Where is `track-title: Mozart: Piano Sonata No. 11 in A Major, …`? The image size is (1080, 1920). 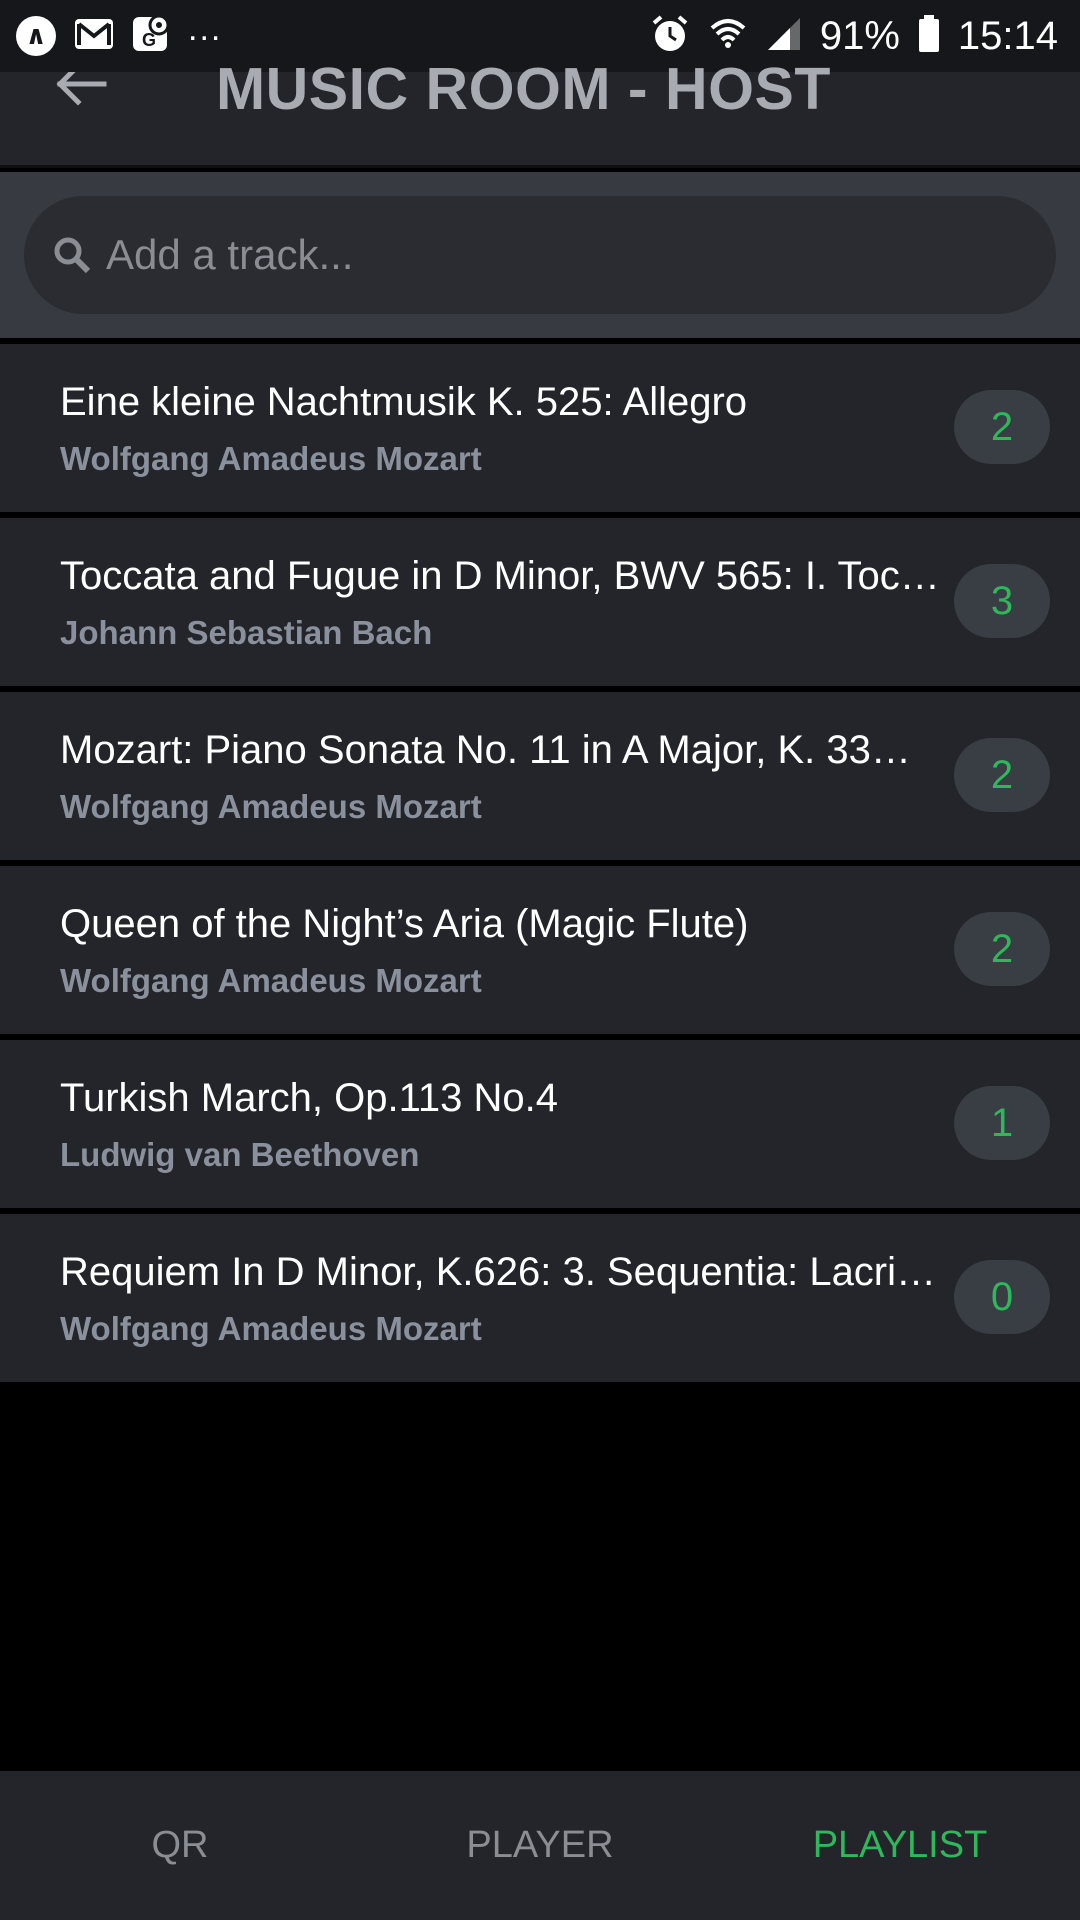
track-title: Mozart: Piano Sonata No. 11 in A Major, … is located at coordinates (485, 750).